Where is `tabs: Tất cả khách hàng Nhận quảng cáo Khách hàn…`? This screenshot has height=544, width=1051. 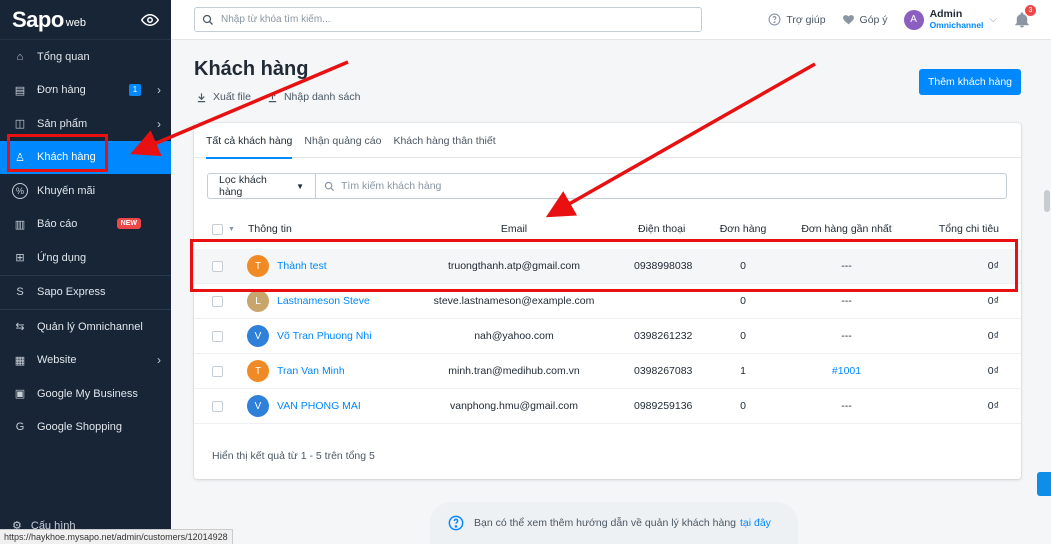 tabs: Tất cả khách hàng Nhận quảng cáo Khách hàn… is located at coordinates (607, 141).